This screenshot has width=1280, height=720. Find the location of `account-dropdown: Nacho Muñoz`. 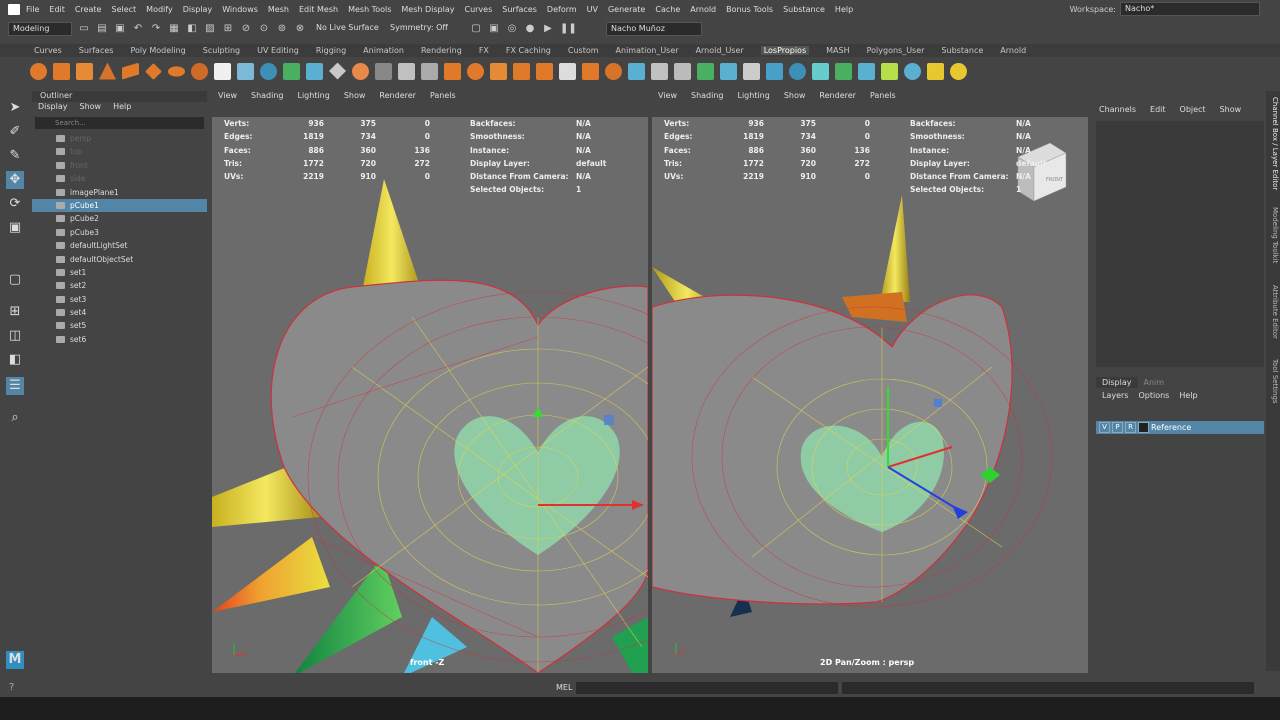

account-dropdown: Nacho Muñoz is located at coordinates (654, 29).